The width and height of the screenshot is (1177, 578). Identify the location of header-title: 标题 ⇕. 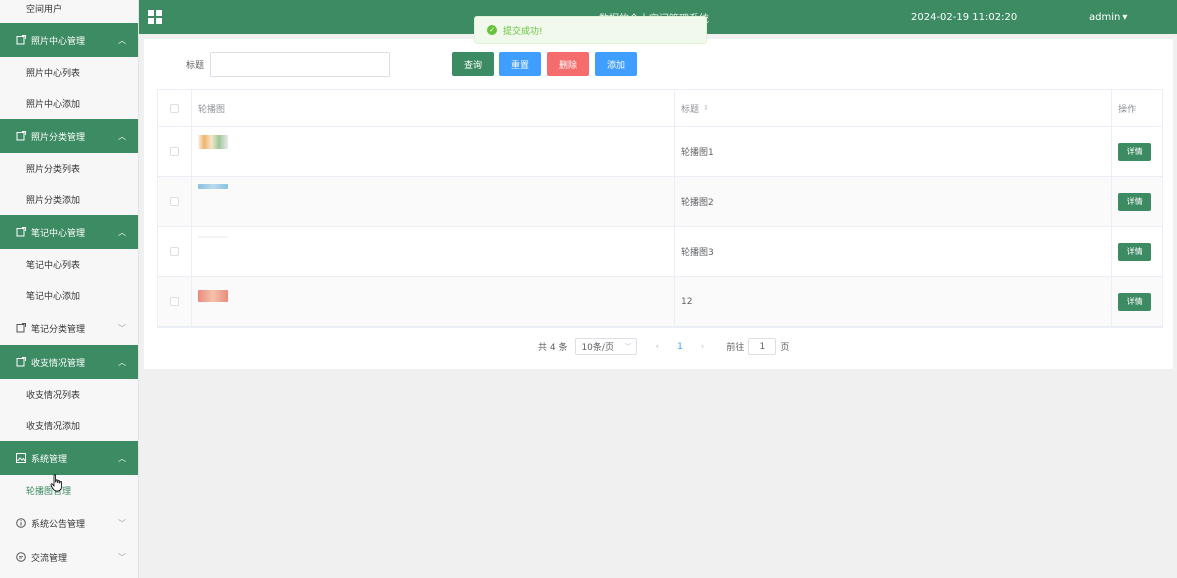
(894, 108).